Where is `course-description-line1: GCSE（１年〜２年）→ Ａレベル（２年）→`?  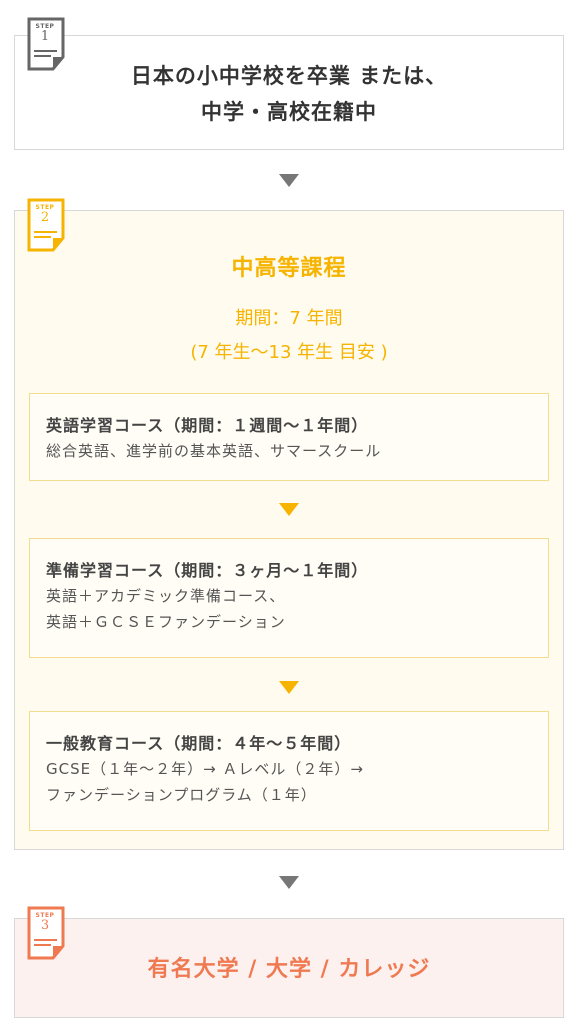
course-description-line1: GCSE（１年〜２年）→ Ａレベル（２年）→ is located at coordinates (205, 769).